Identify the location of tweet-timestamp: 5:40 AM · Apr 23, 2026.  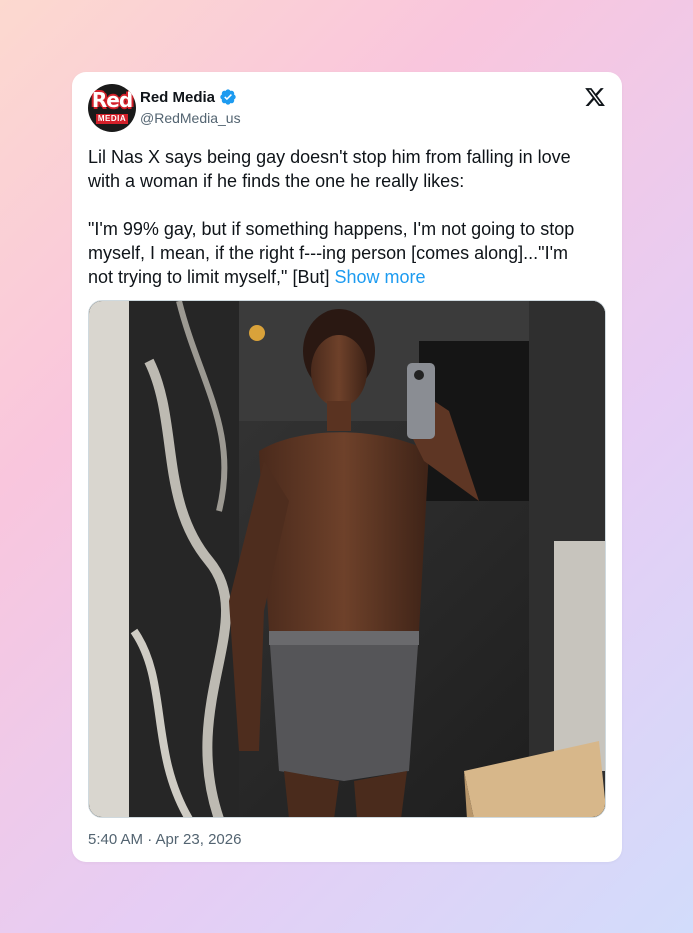
(164, 839).